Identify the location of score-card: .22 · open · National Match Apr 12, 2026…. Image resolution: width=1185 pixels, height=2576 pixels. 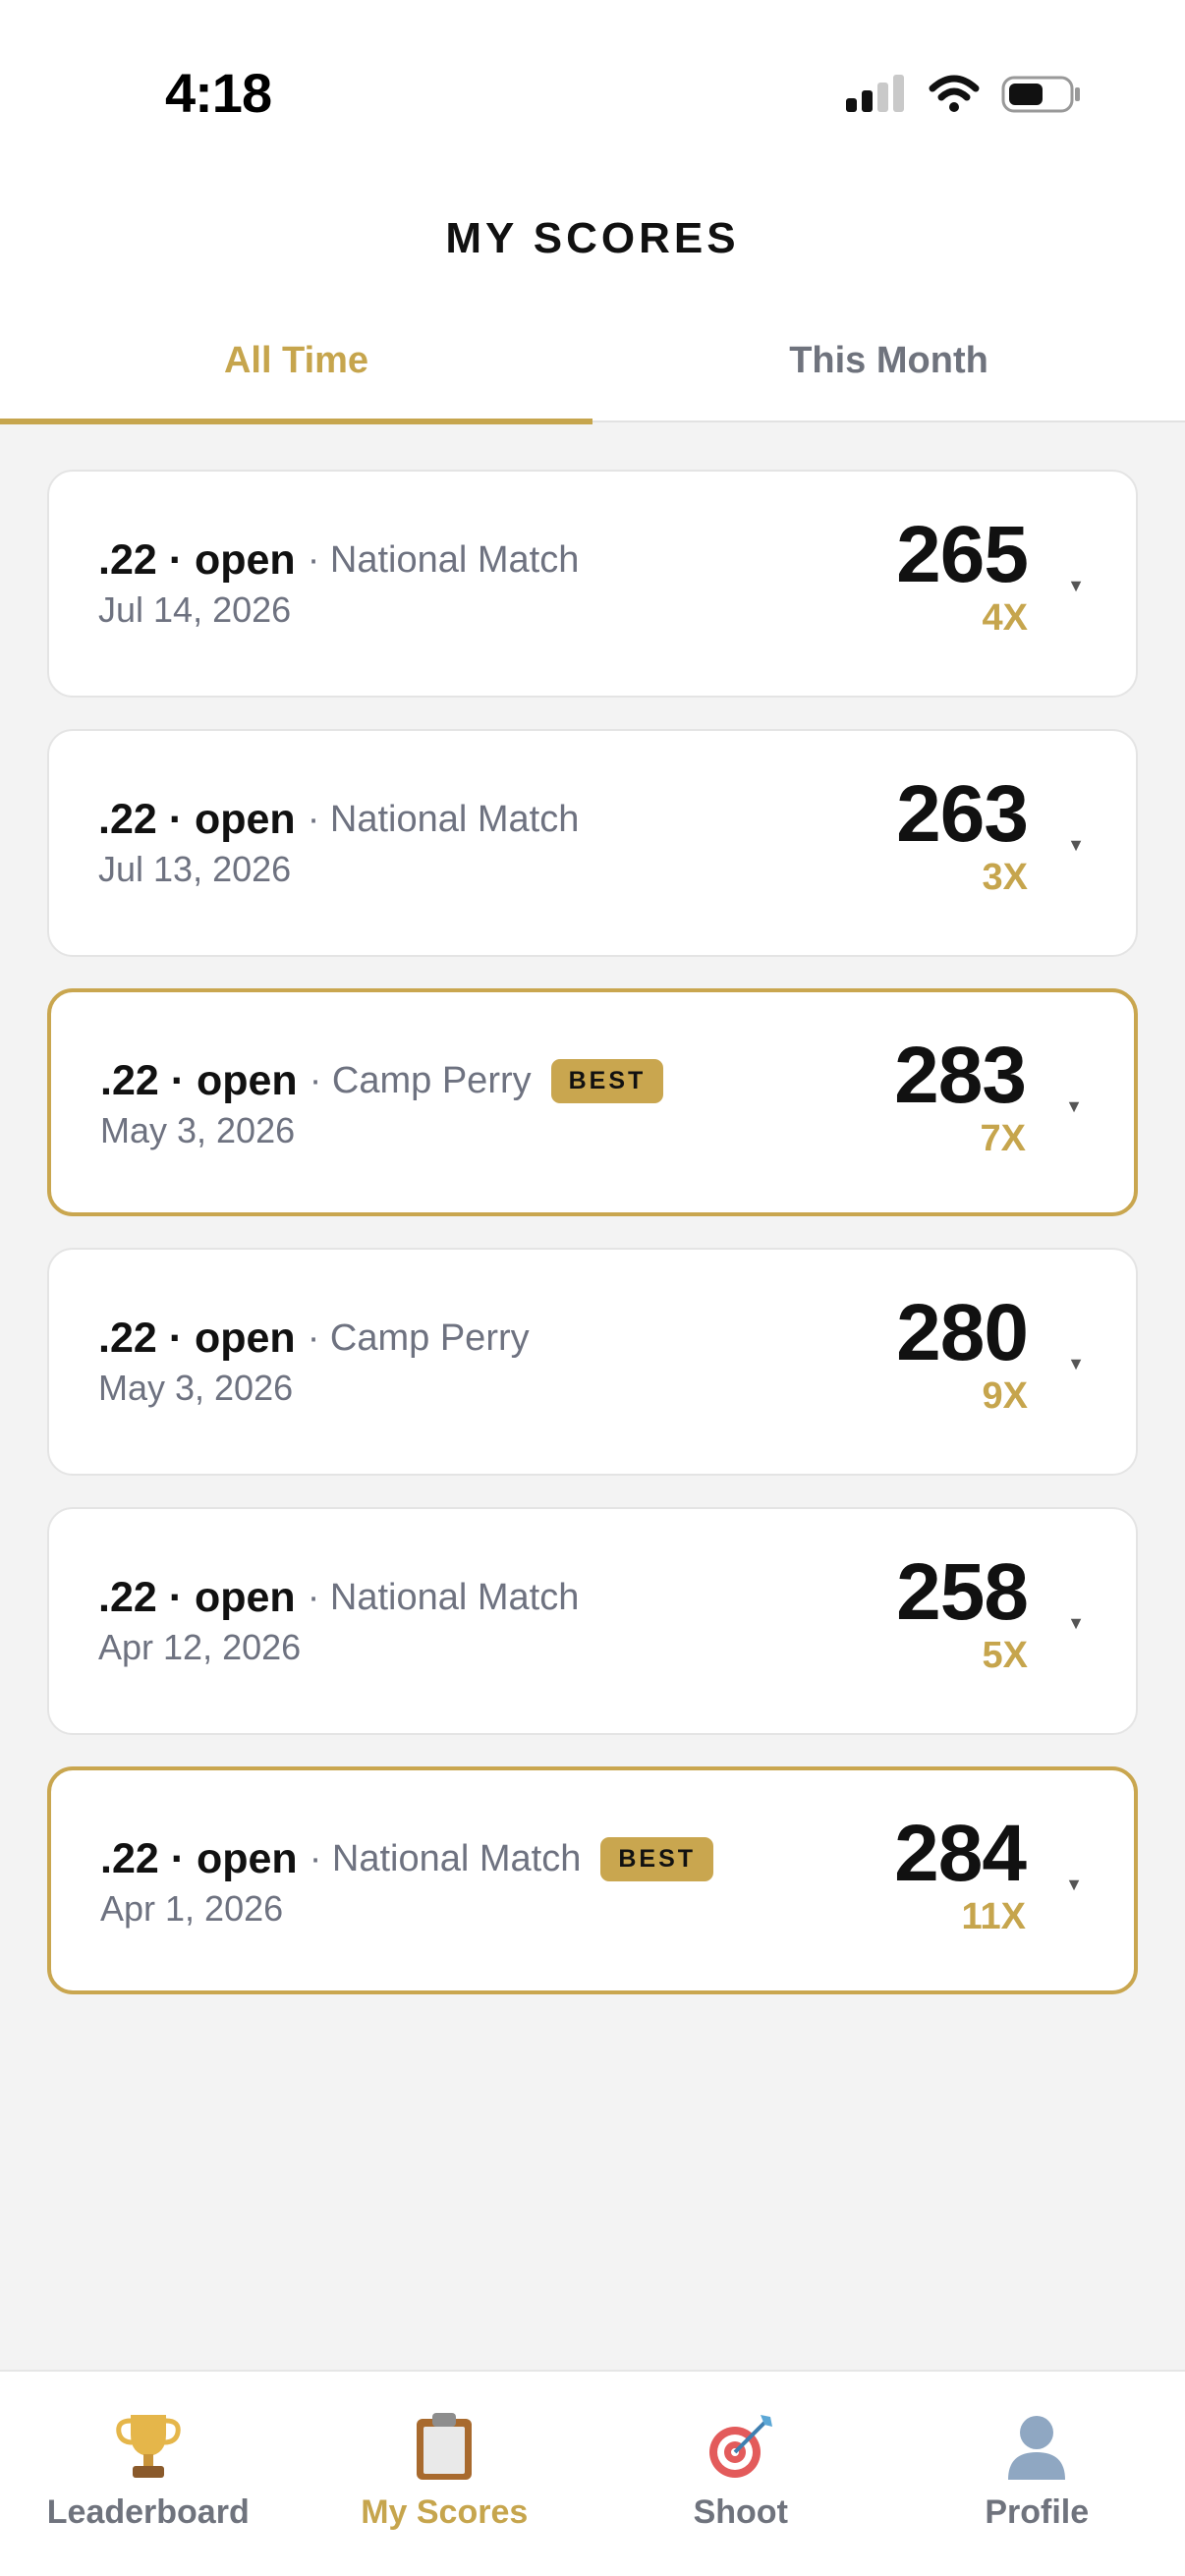
(592, 1621).